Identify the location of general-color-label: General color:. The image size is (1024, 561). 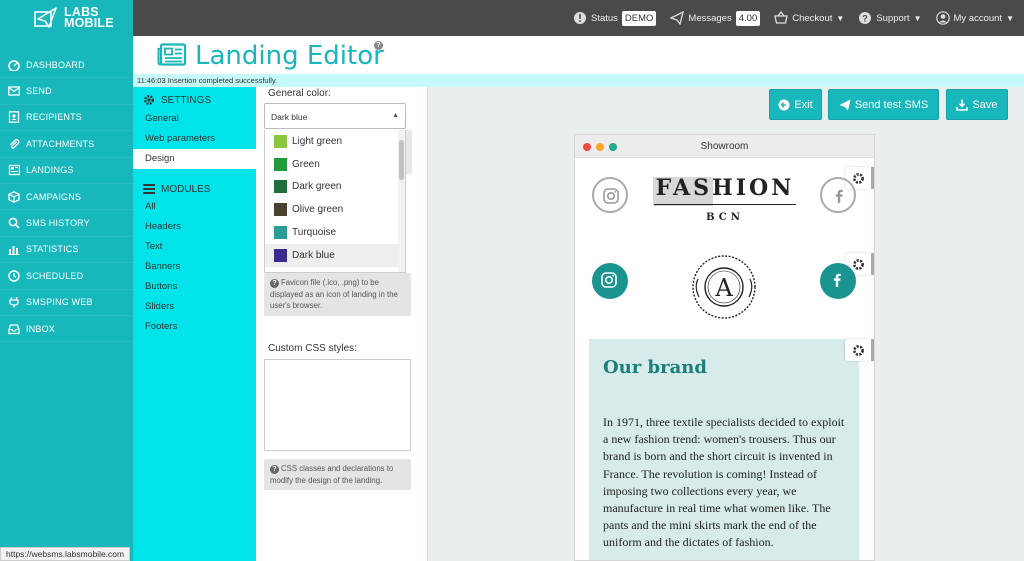
(299, 93).